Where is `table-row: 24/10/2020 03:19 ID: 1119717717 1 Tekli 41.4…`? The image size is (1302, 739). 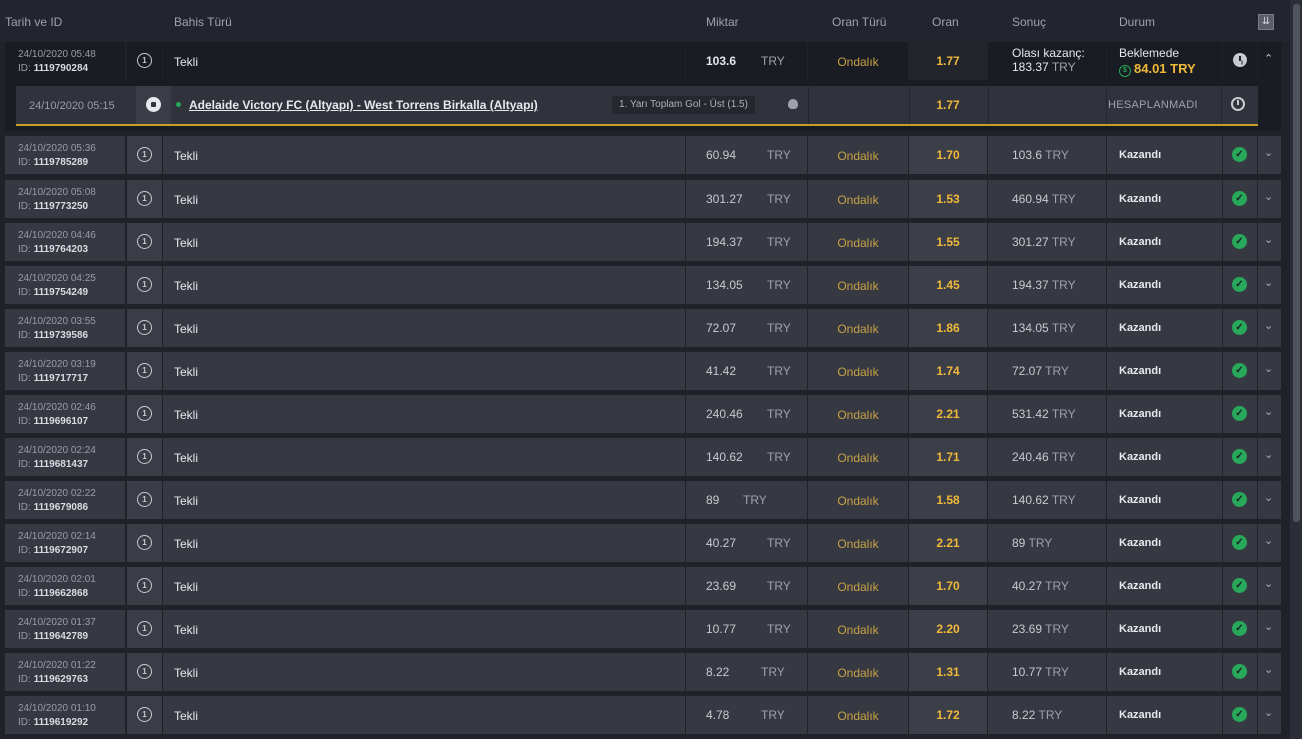
table-row: 24/10/2020 03:19 ID: 1119717717 1 Tekli 41.4… is located at coordinates (643, 371).